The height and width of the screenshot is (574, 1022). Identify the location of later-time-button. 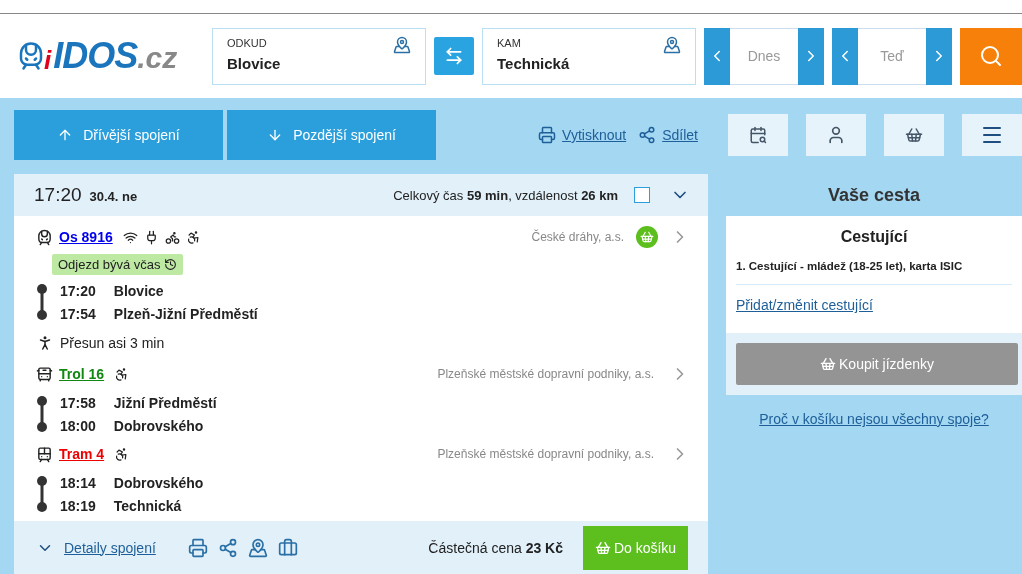
(939, 56).